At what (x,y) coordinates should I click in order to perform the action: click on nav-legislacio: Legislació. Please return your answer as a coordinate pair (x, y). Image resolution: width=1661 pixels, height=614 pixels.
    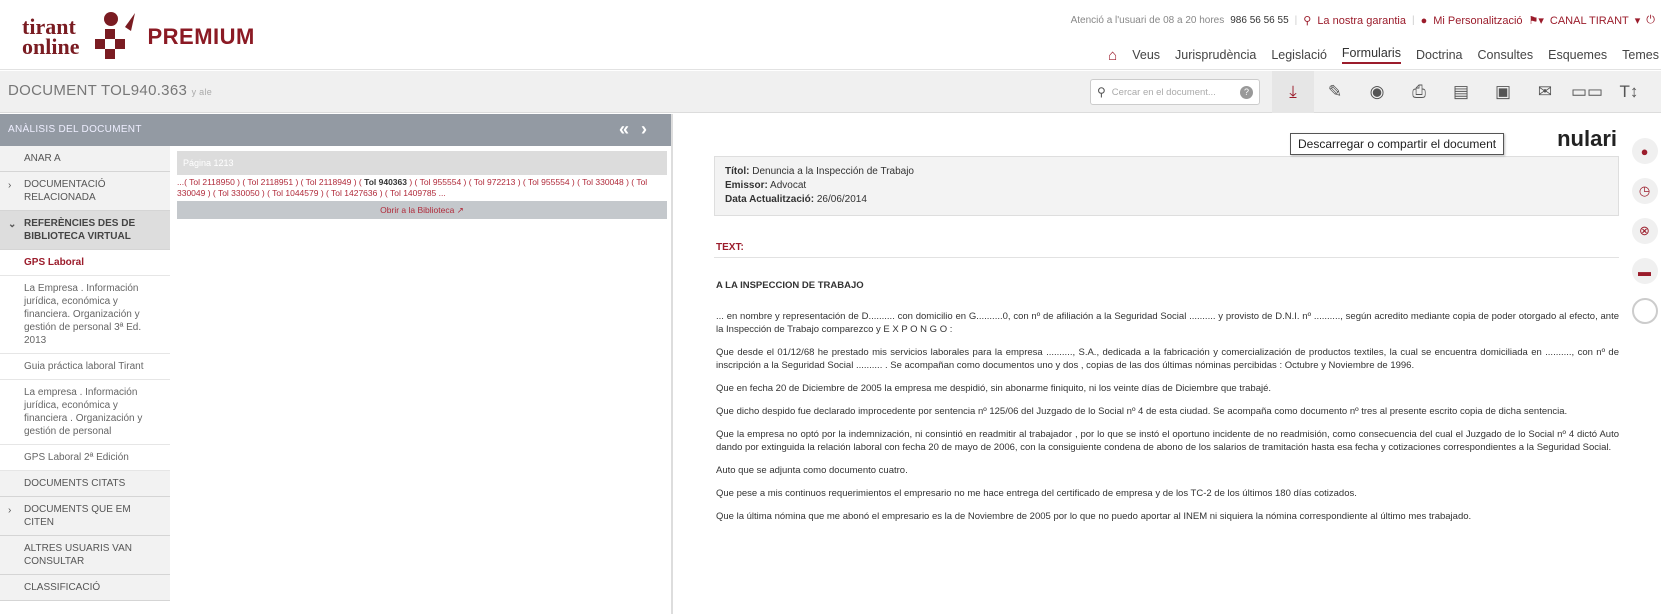
    Looking at the image, I should click on (1299, 55).